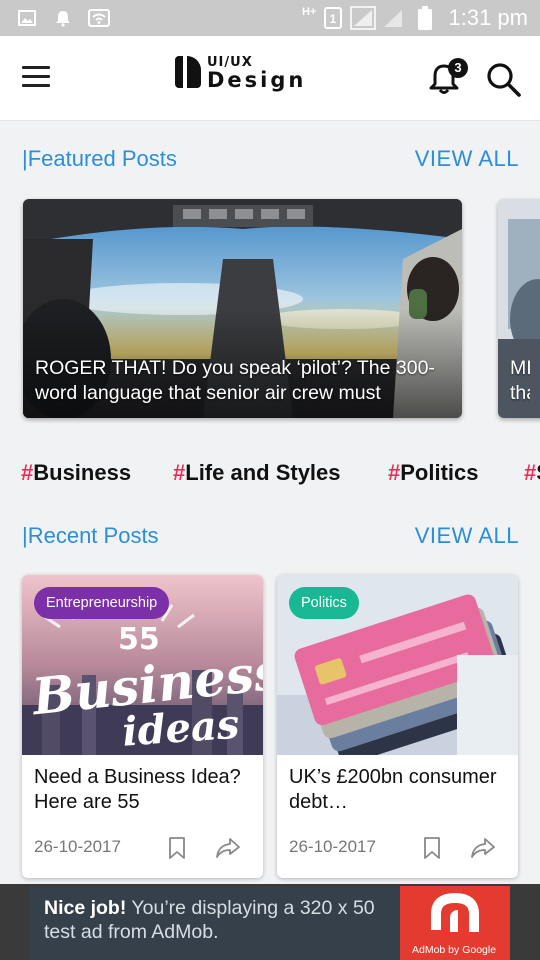  What do you see at coordinates (85, 908) in the screenshot?
I see `ad-headline: Nice job!` at bounding box center [85, 908].